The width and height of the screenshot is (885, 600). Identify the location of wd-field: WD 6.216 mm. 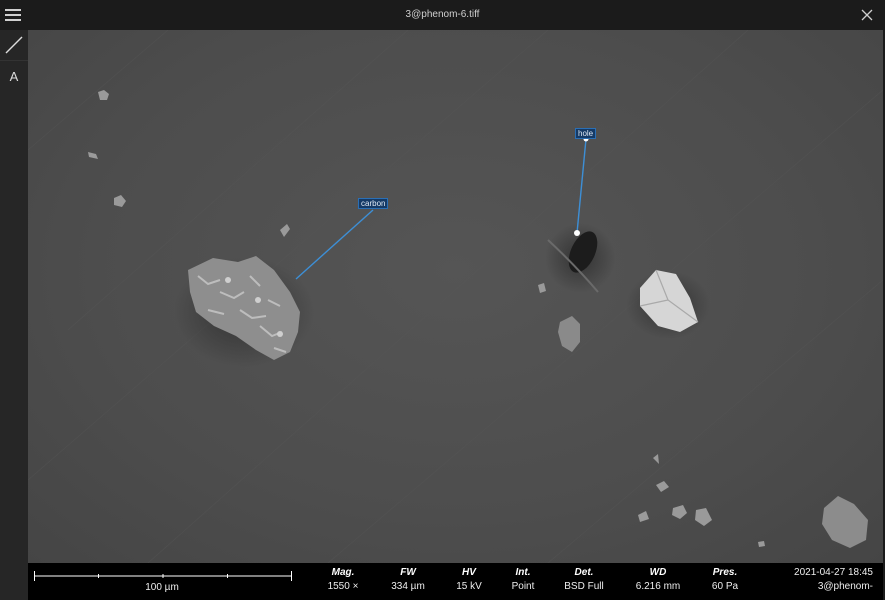
(658, 579).